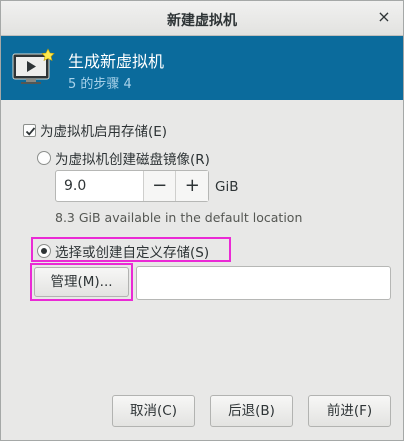  I want to click on disk-size-unit: GiB, so click(227, 187).